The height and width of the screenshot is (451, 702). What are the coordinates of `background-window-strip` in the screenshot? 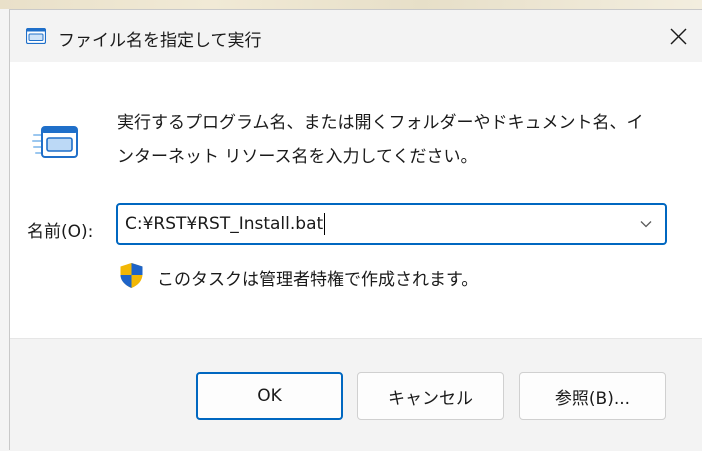 It's located at (351, 4).